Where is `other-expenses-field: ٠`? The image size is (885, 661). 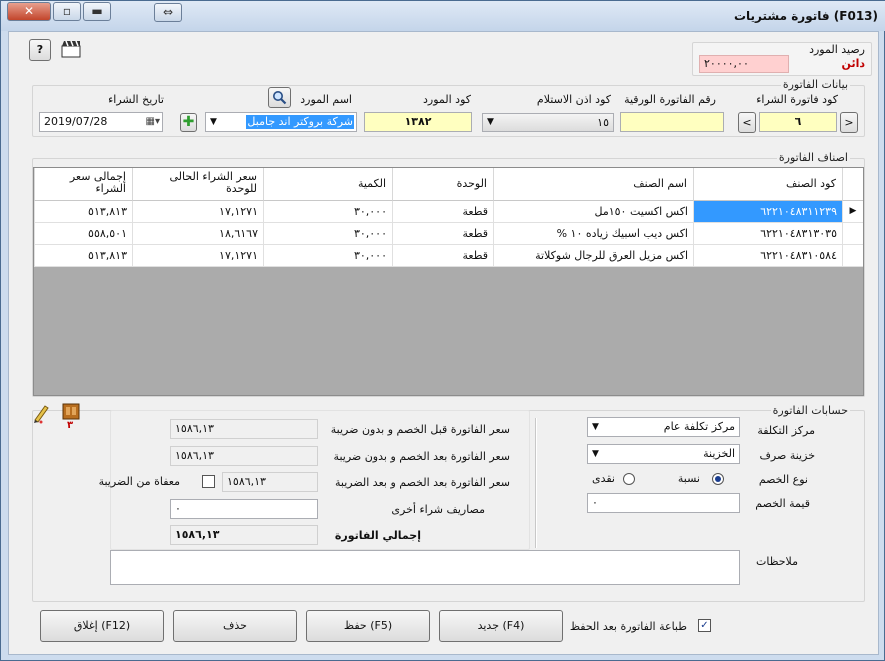
other-expenses-field: ٠ is located at coordinates (244, 509).